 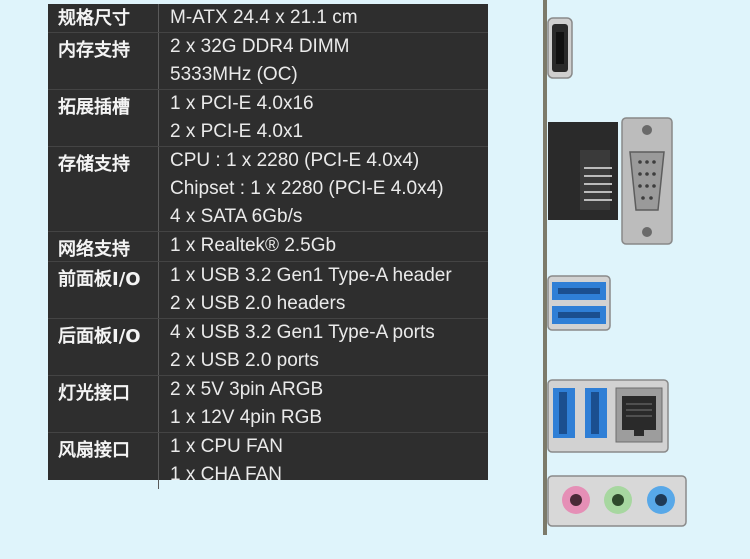 I want to click on hdmi-port-icon, so click(x=560, y=48).